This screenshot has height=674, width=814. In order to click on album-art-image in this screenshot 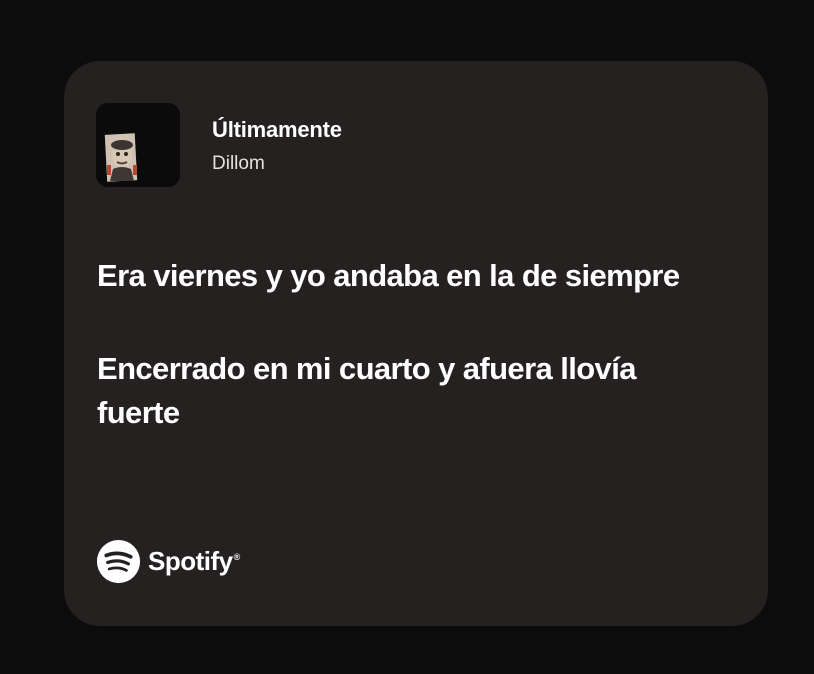, I will do `click(138, 145)`.